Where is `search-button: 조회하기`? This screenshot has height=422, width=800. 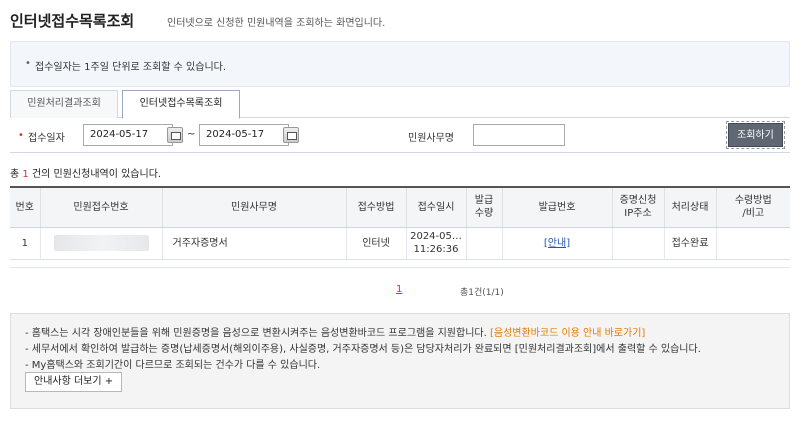 search-button: 조회하기 is located at coordinates (755, 135).